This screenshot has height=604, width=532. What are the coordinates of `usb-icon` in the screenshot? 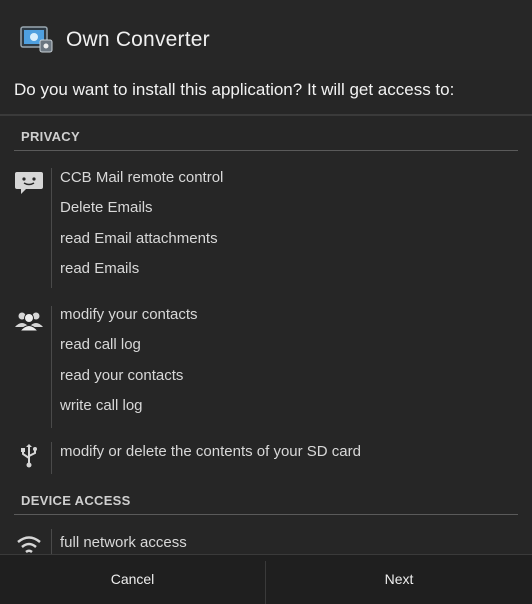 It's located at (29, 456).